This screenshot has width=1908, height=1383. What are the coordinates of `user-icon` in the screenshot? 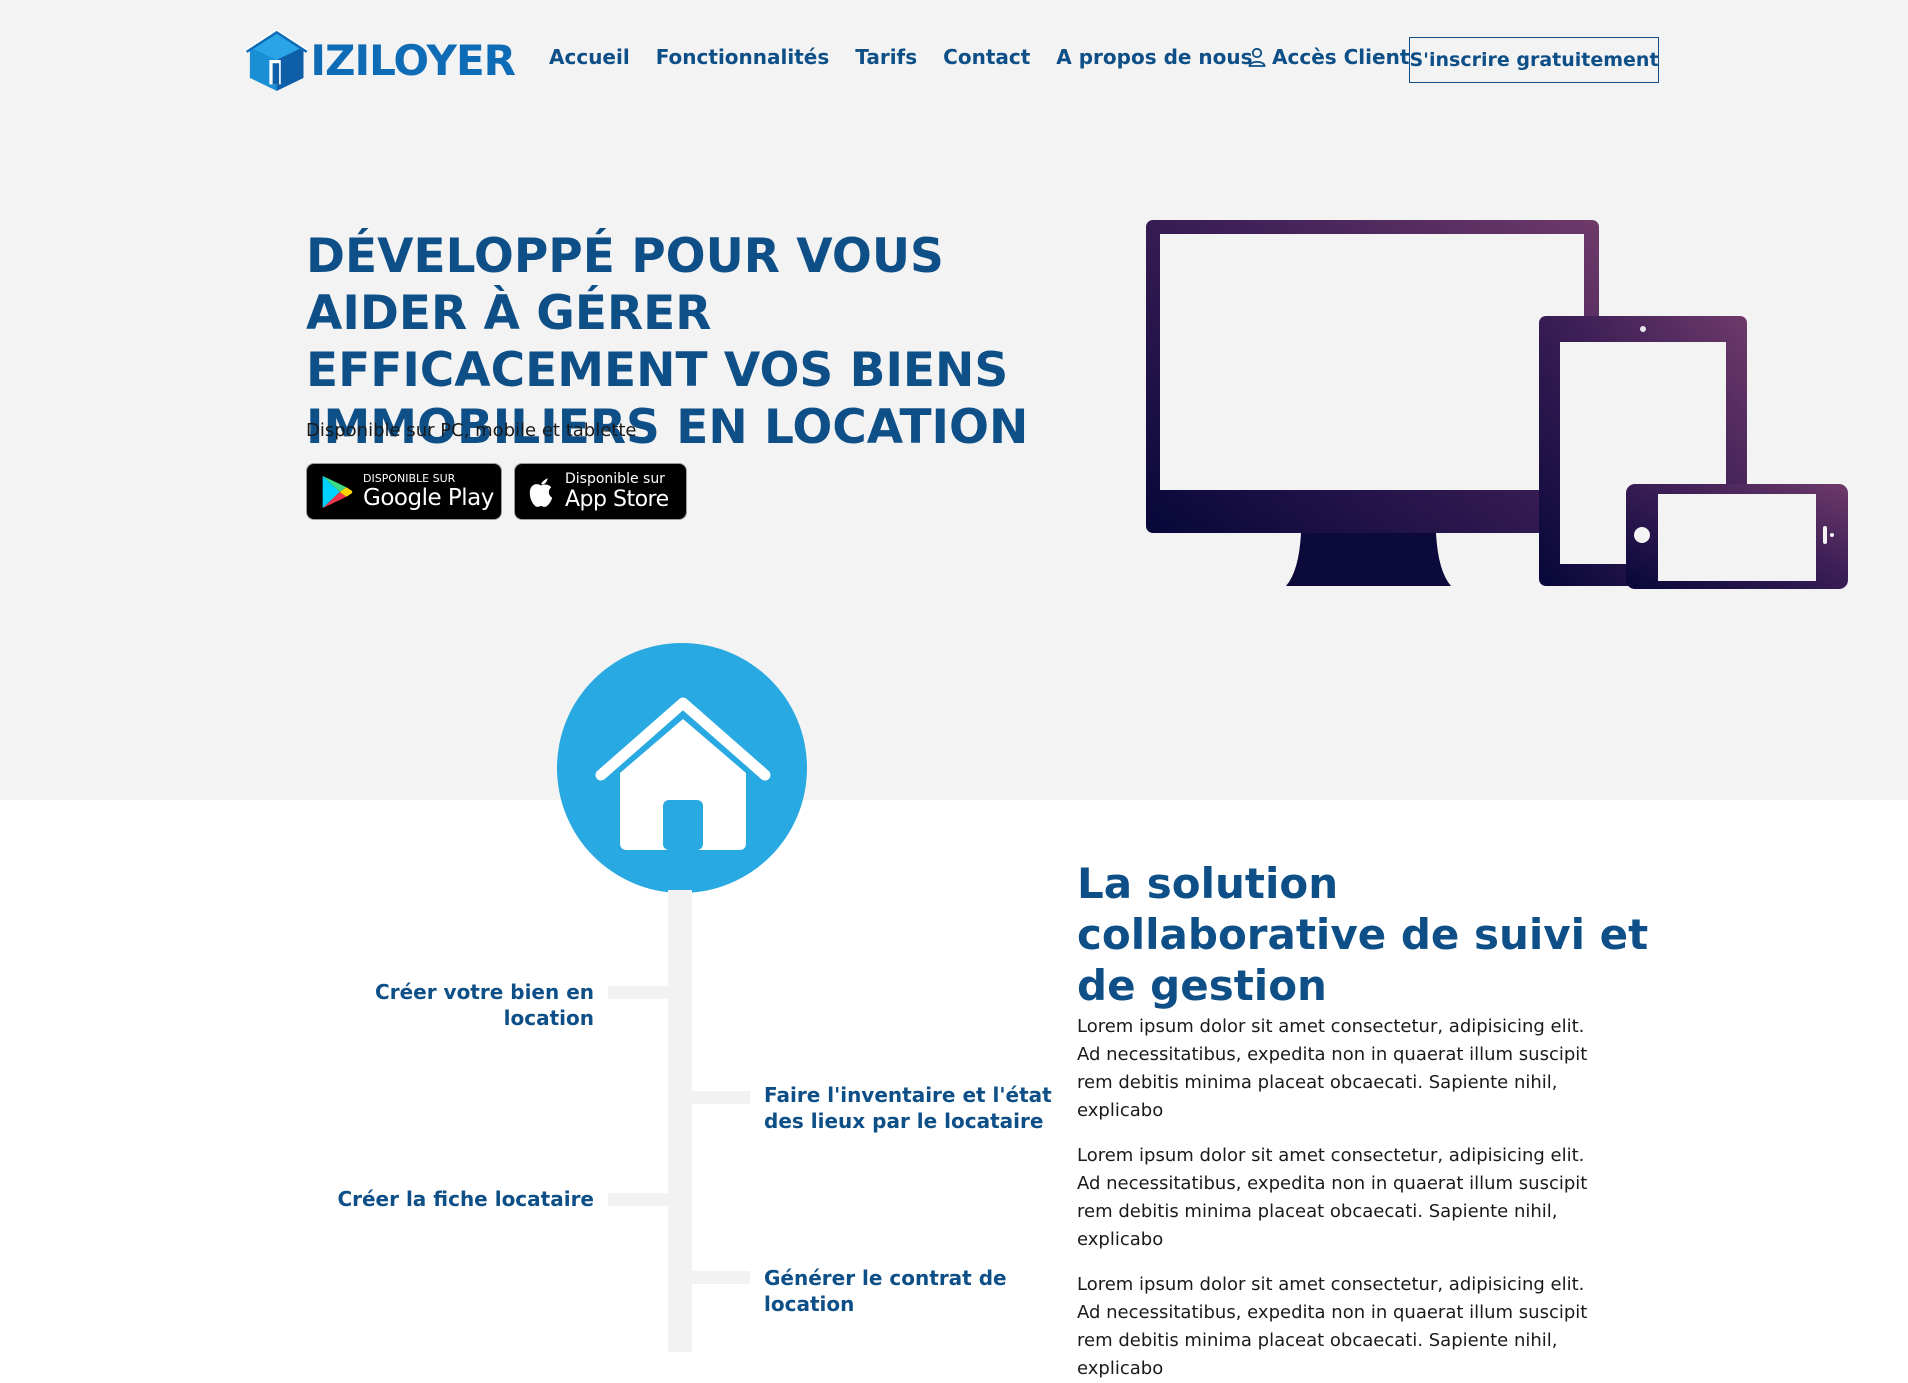 It's located at (1257, 57).